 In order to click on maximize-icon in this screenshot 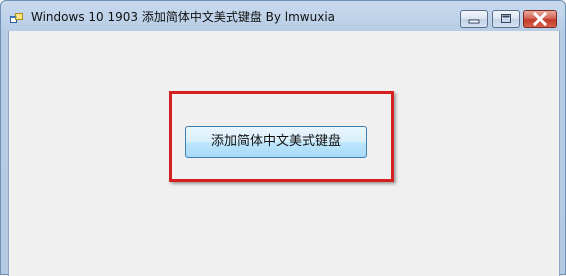, I will do `click(506, 18)`.